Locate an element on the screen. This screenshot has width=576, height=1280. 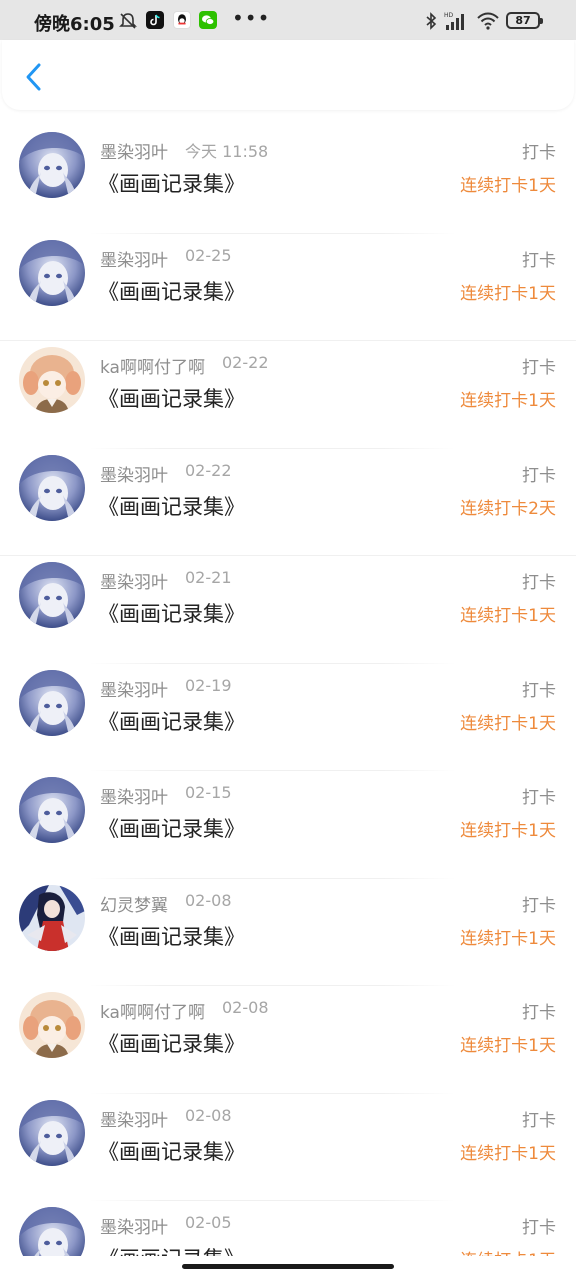
tiktok-icon is located at coordinates (155, 20).